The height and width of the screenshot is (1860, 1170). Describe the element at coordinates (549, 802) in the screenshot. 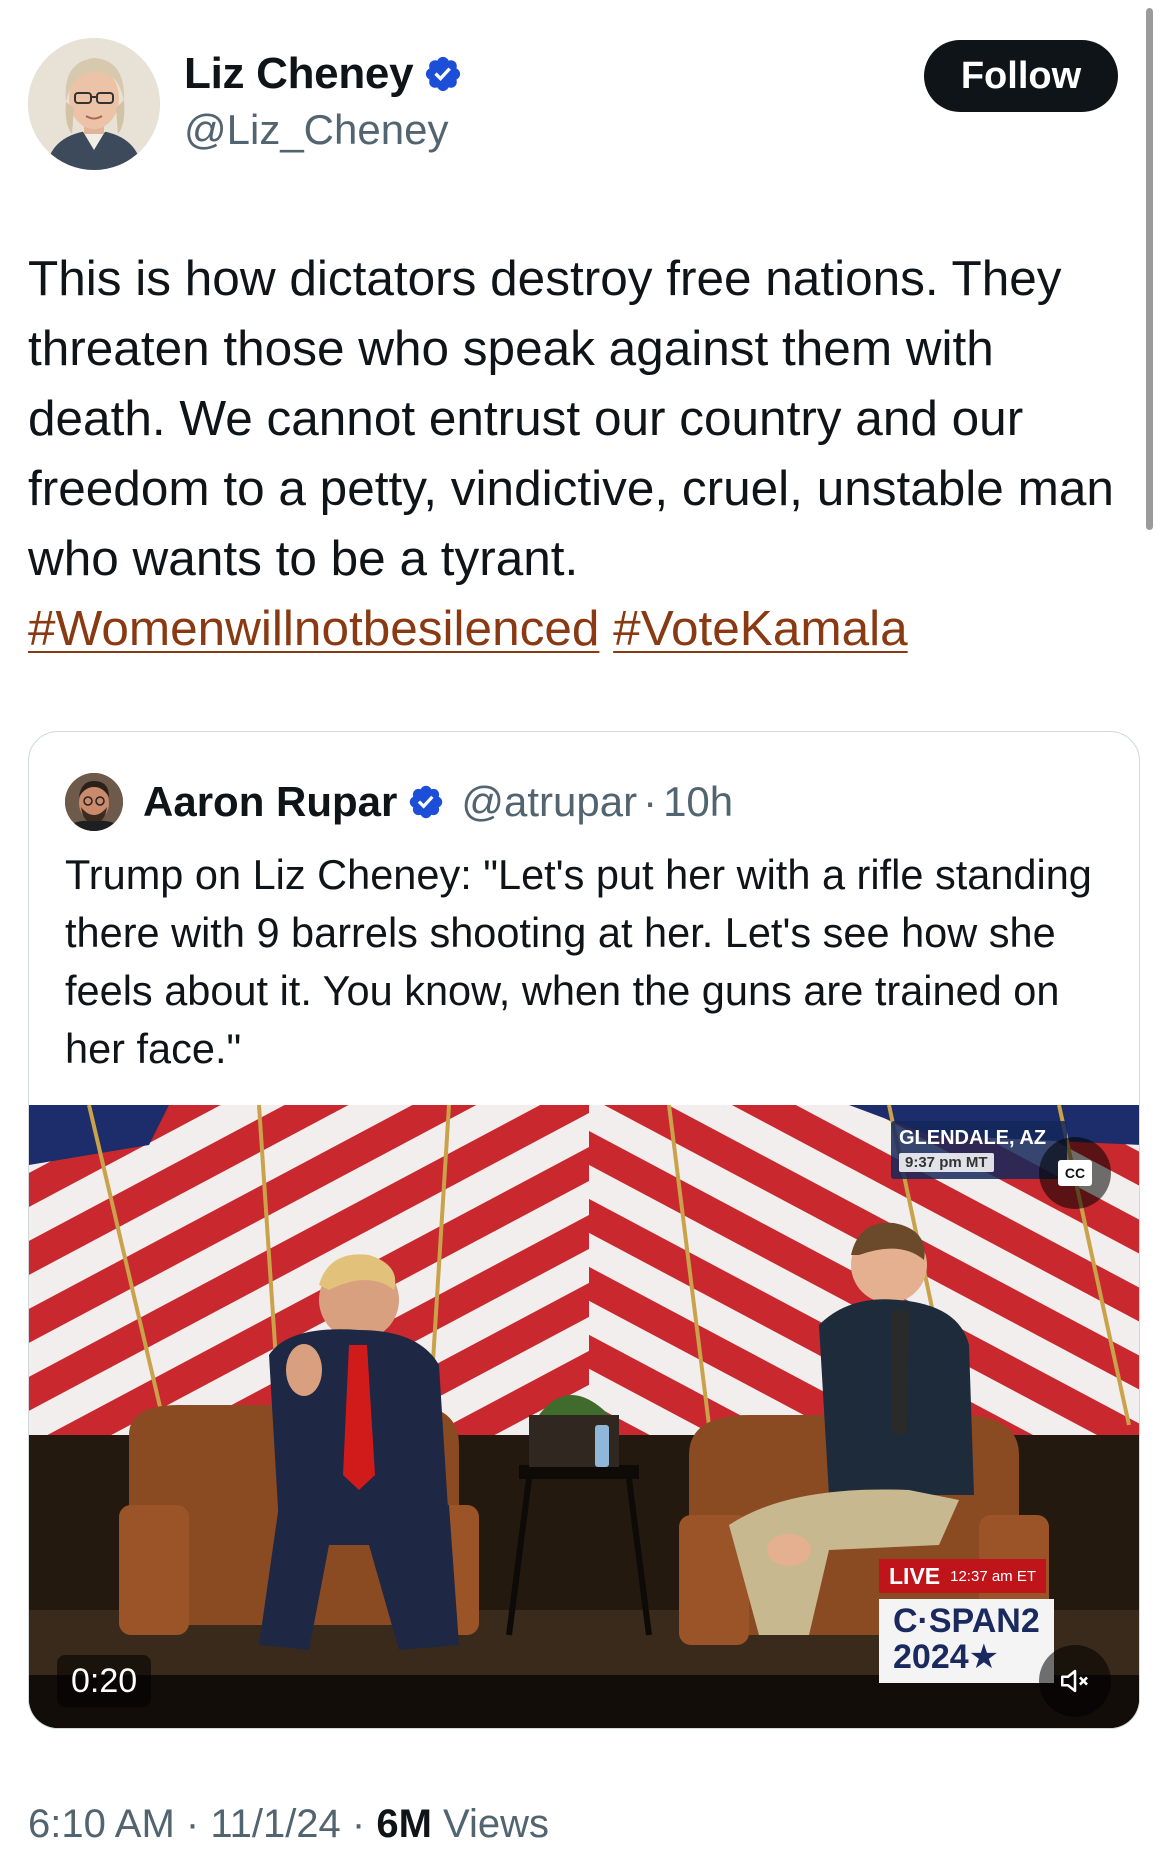

I see `quoted-author-handle: @atrupar` at that location.